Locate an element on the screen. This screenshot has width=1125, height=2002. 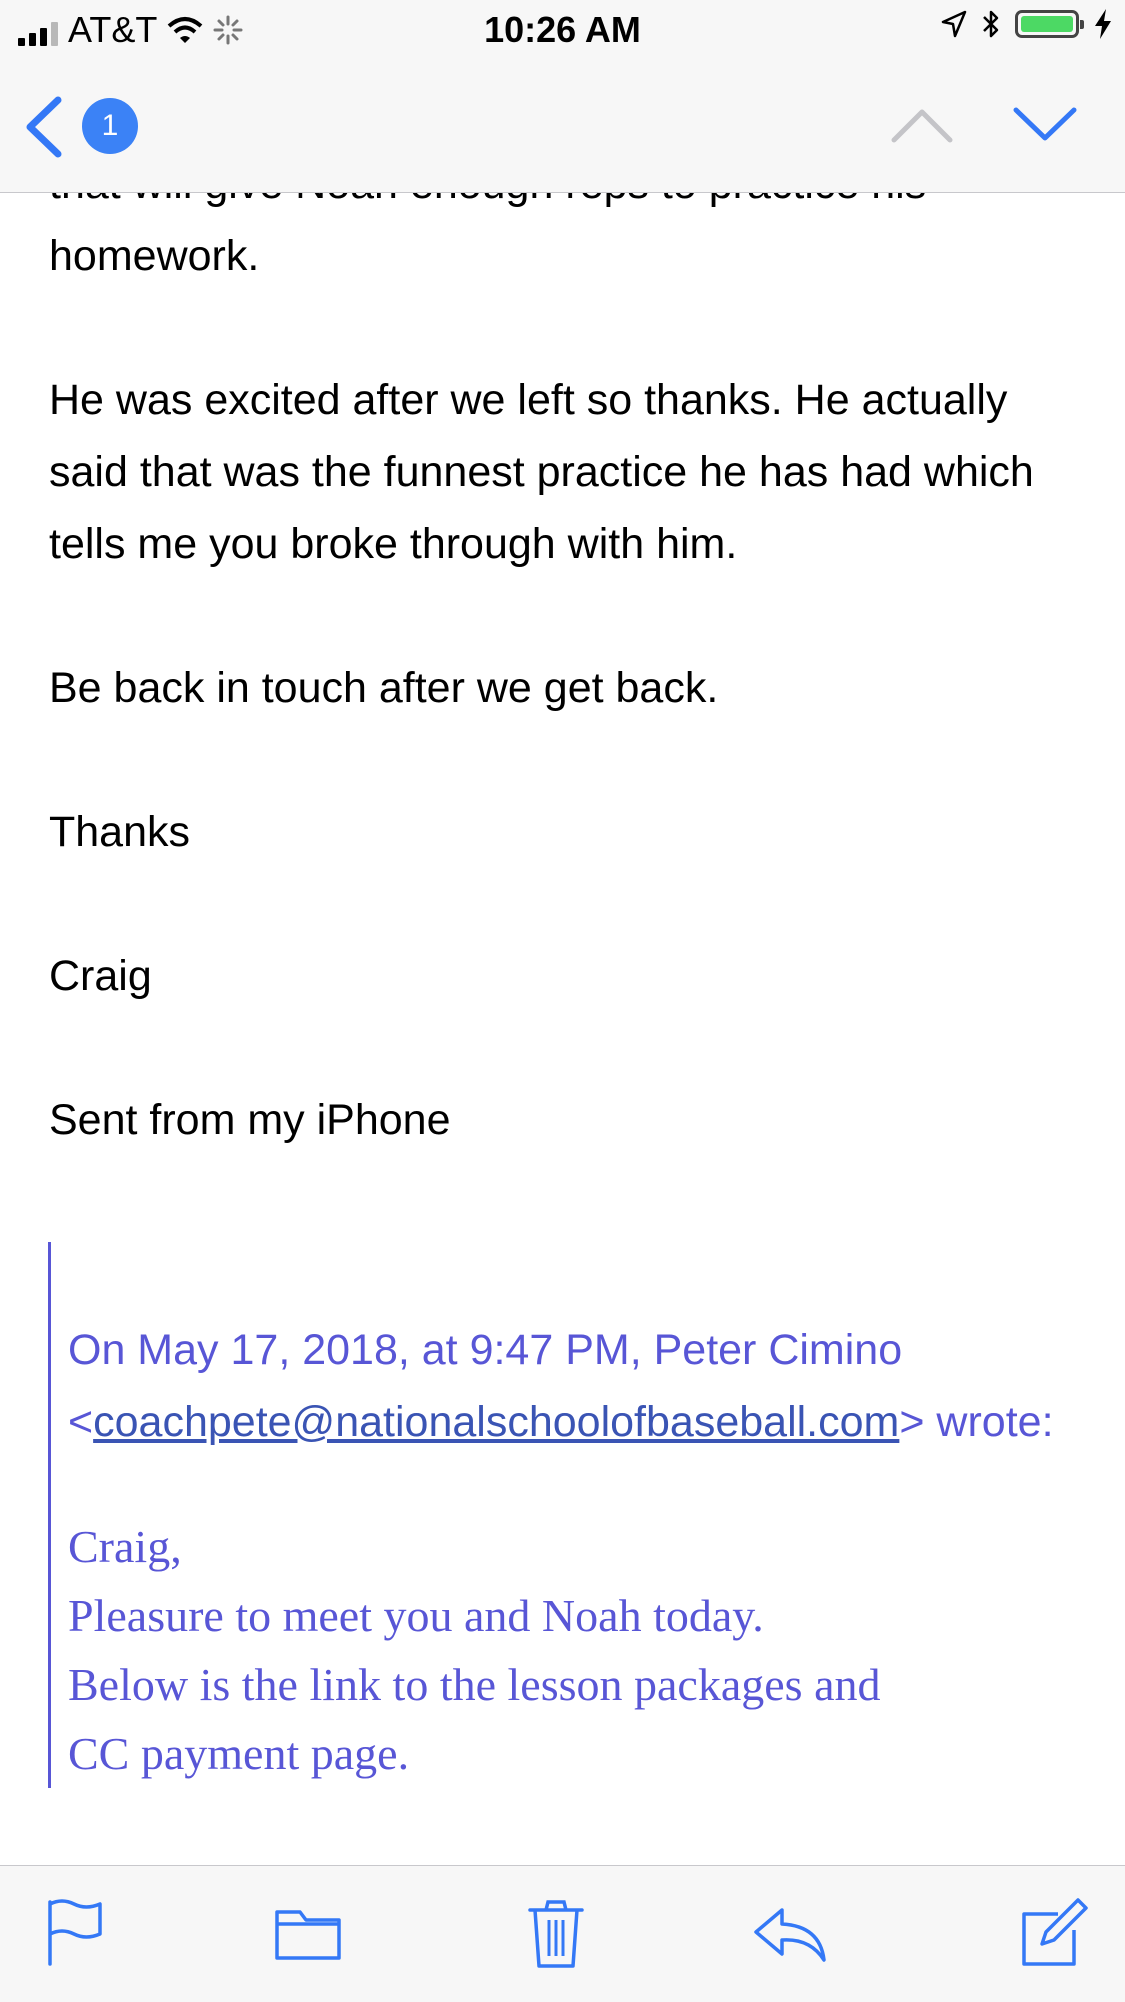
email-paragraph: Craig is located at coordinates (100, 976).